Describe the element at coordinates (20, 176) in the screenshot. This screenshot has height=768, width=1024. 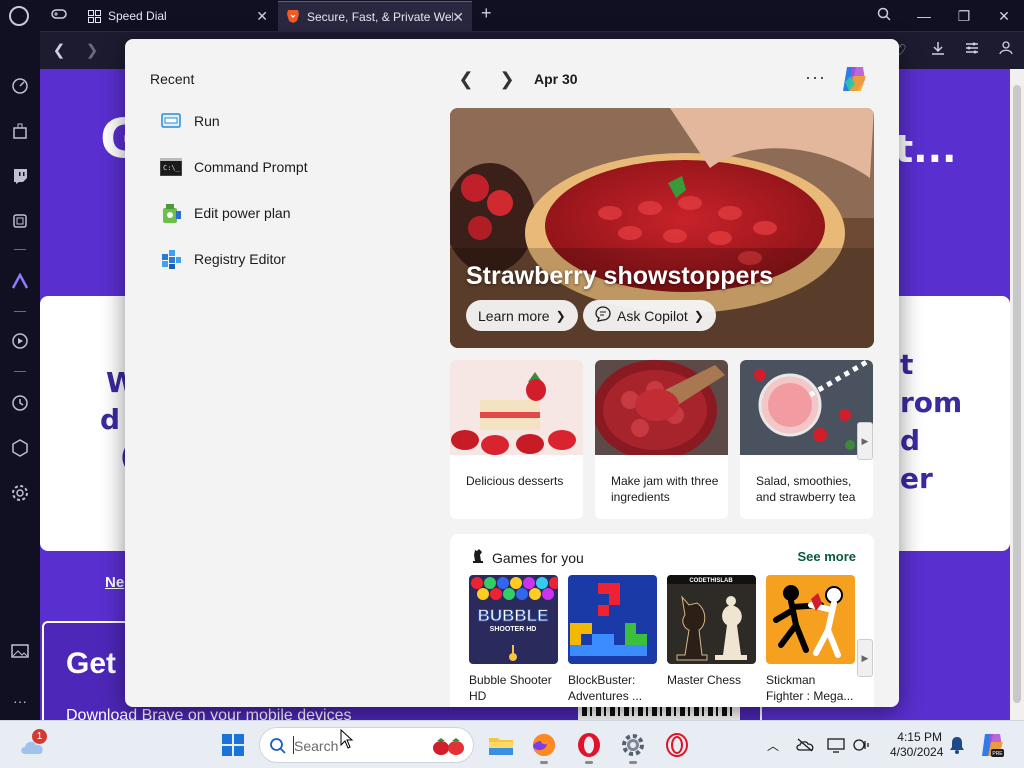
I see `twitch-icon` at that location.